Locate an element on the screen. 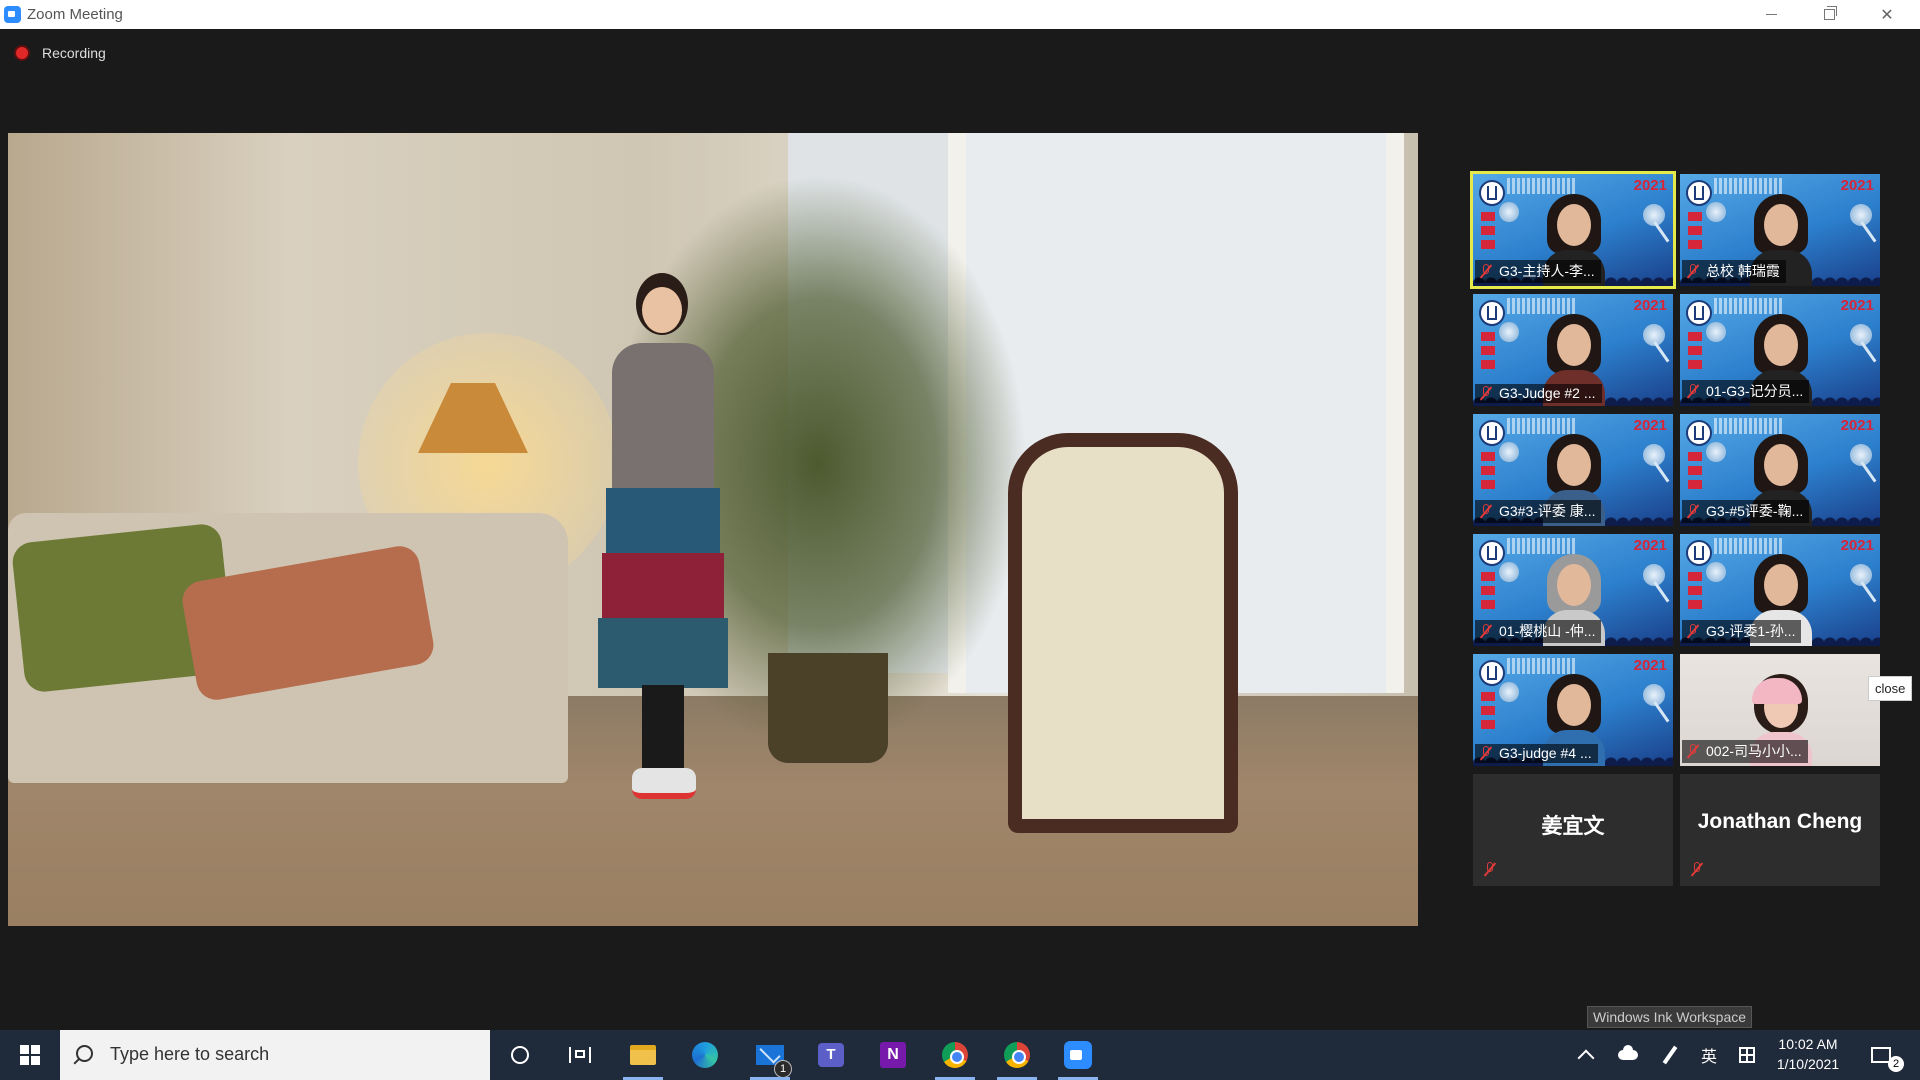 The image size is (1920, 1080). close-tooltip: close is located at coordinates (1890, 688).